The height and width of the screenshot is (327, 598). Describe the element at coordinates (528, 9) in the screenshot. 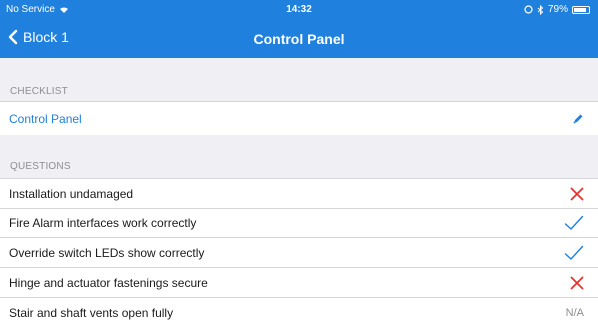

I see `rotation-lock-icon` at that location.